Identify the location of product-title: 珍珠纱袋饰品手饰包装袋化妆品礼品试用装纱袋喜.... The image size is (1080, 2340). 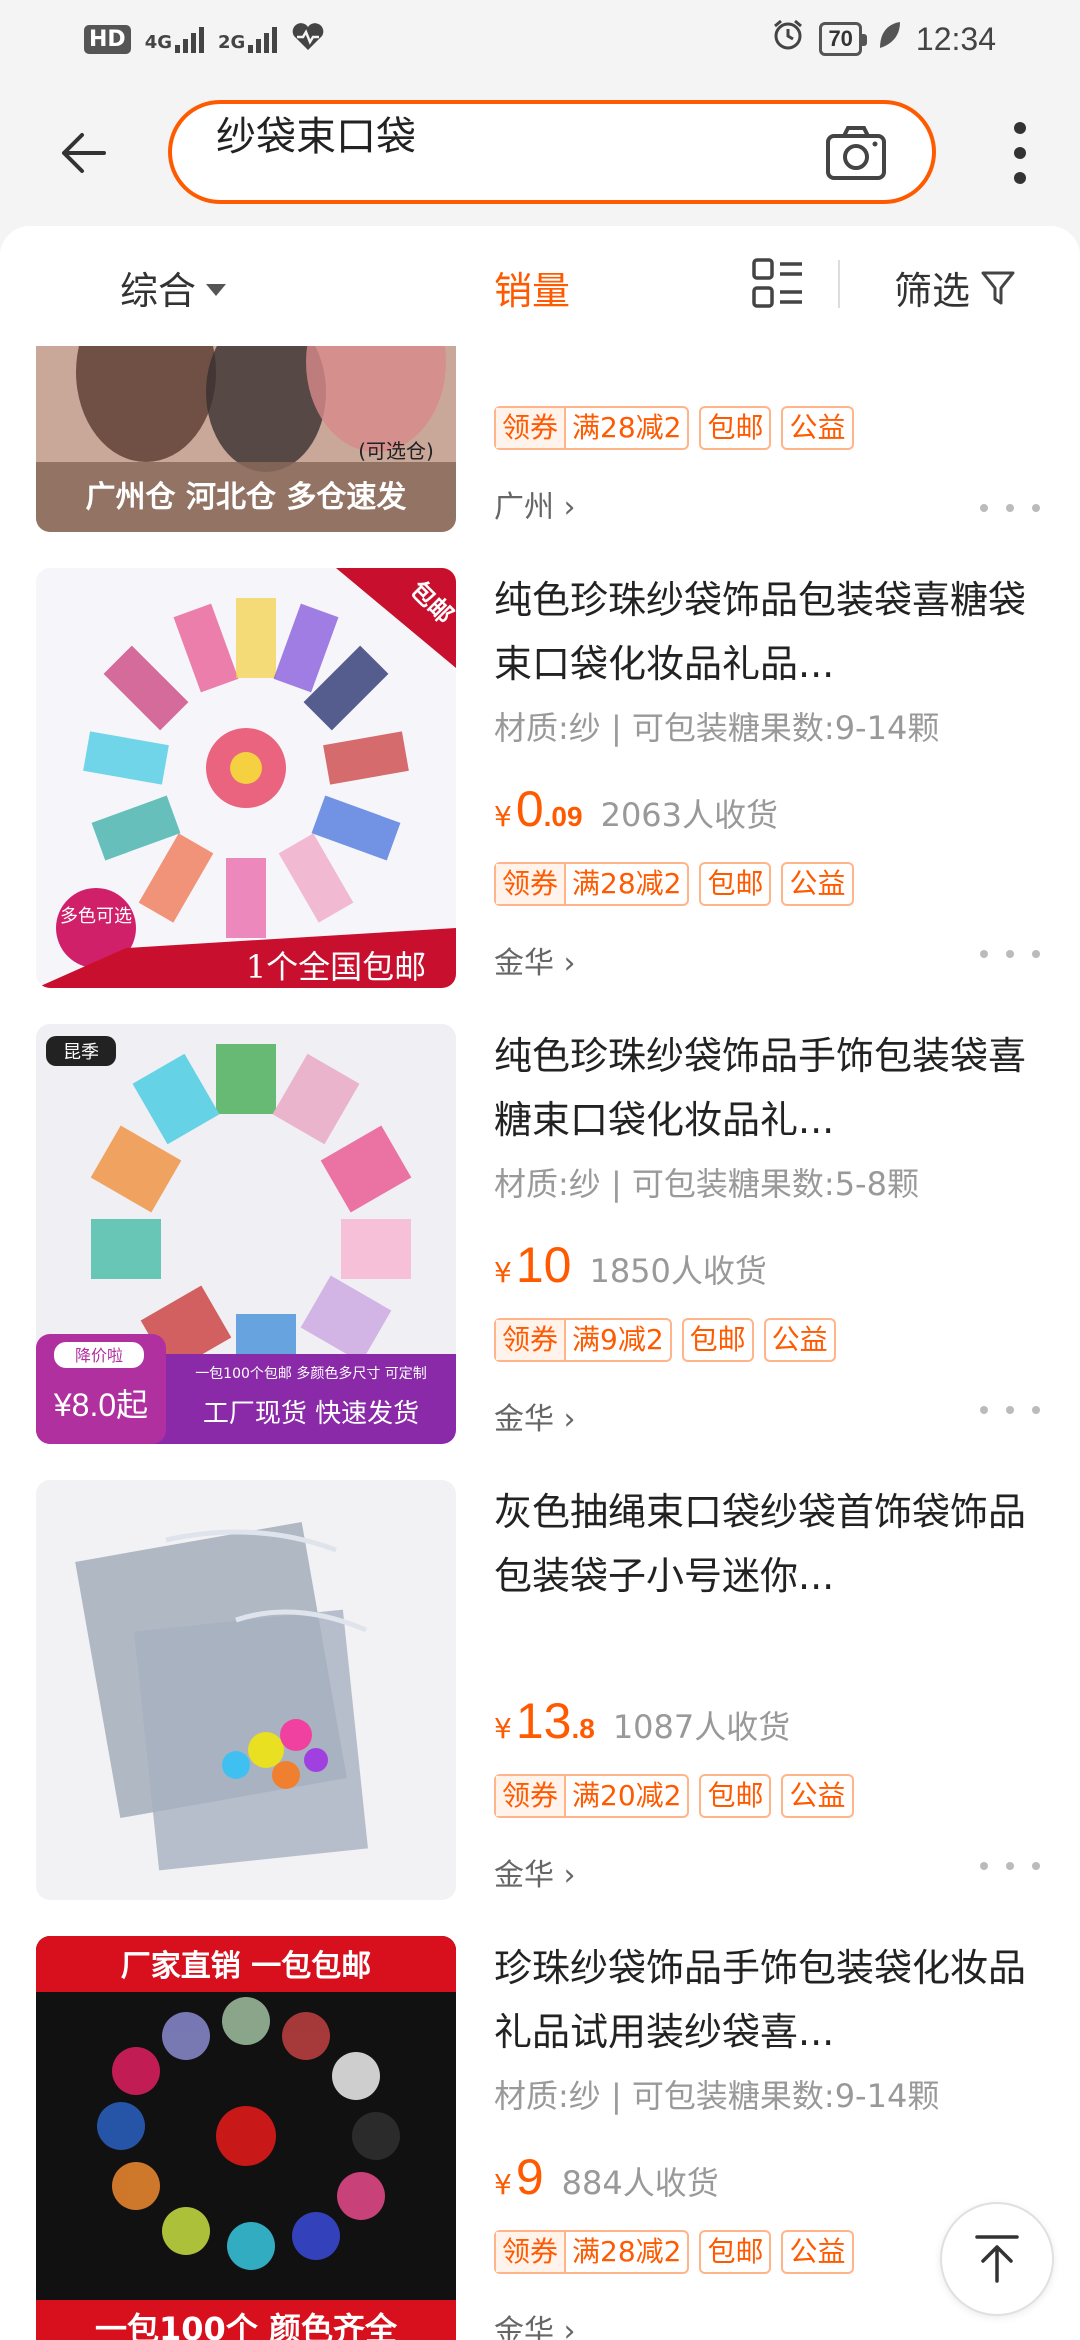
(764, 2000).